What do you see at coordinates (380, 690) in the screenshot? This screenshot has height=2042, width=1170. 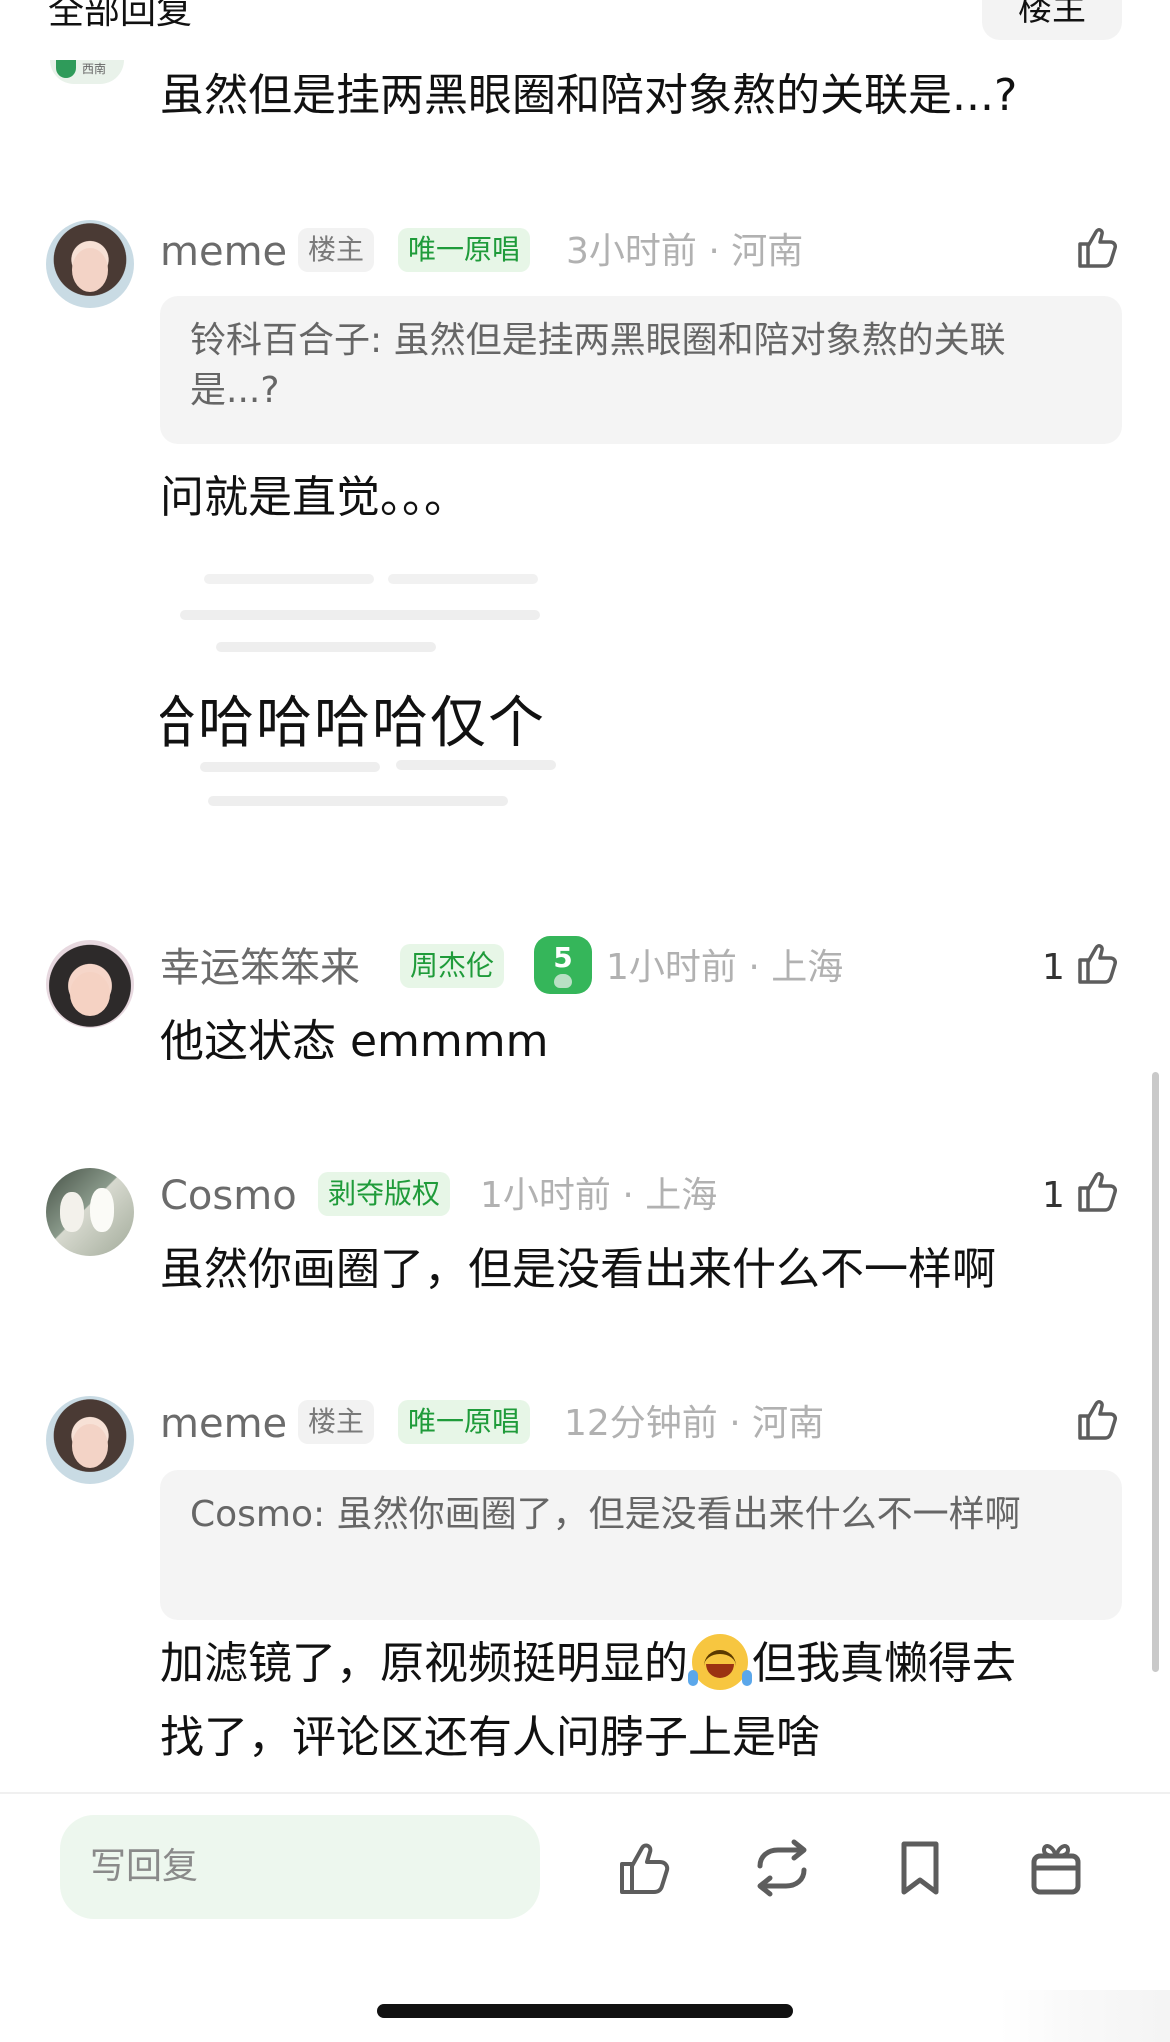 I see `reply-image: 哈哈哈哈哈仅个` at bounding box center [380, 690].